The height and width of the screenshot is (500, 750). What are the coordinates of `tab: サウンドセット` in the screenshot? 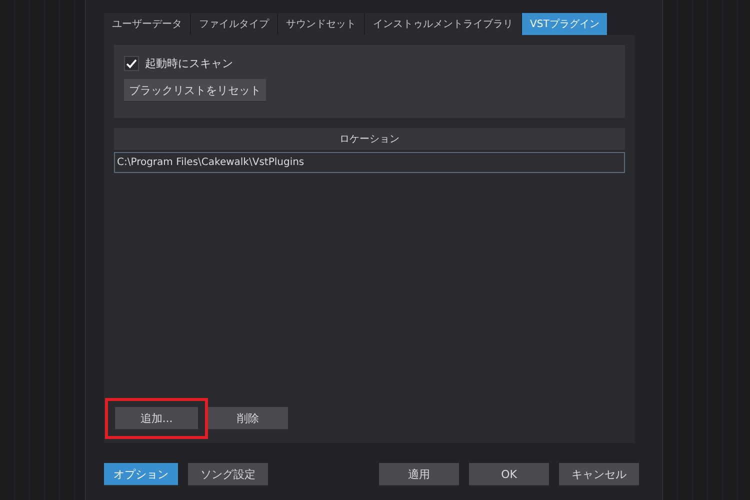 It's located at (321, 24).